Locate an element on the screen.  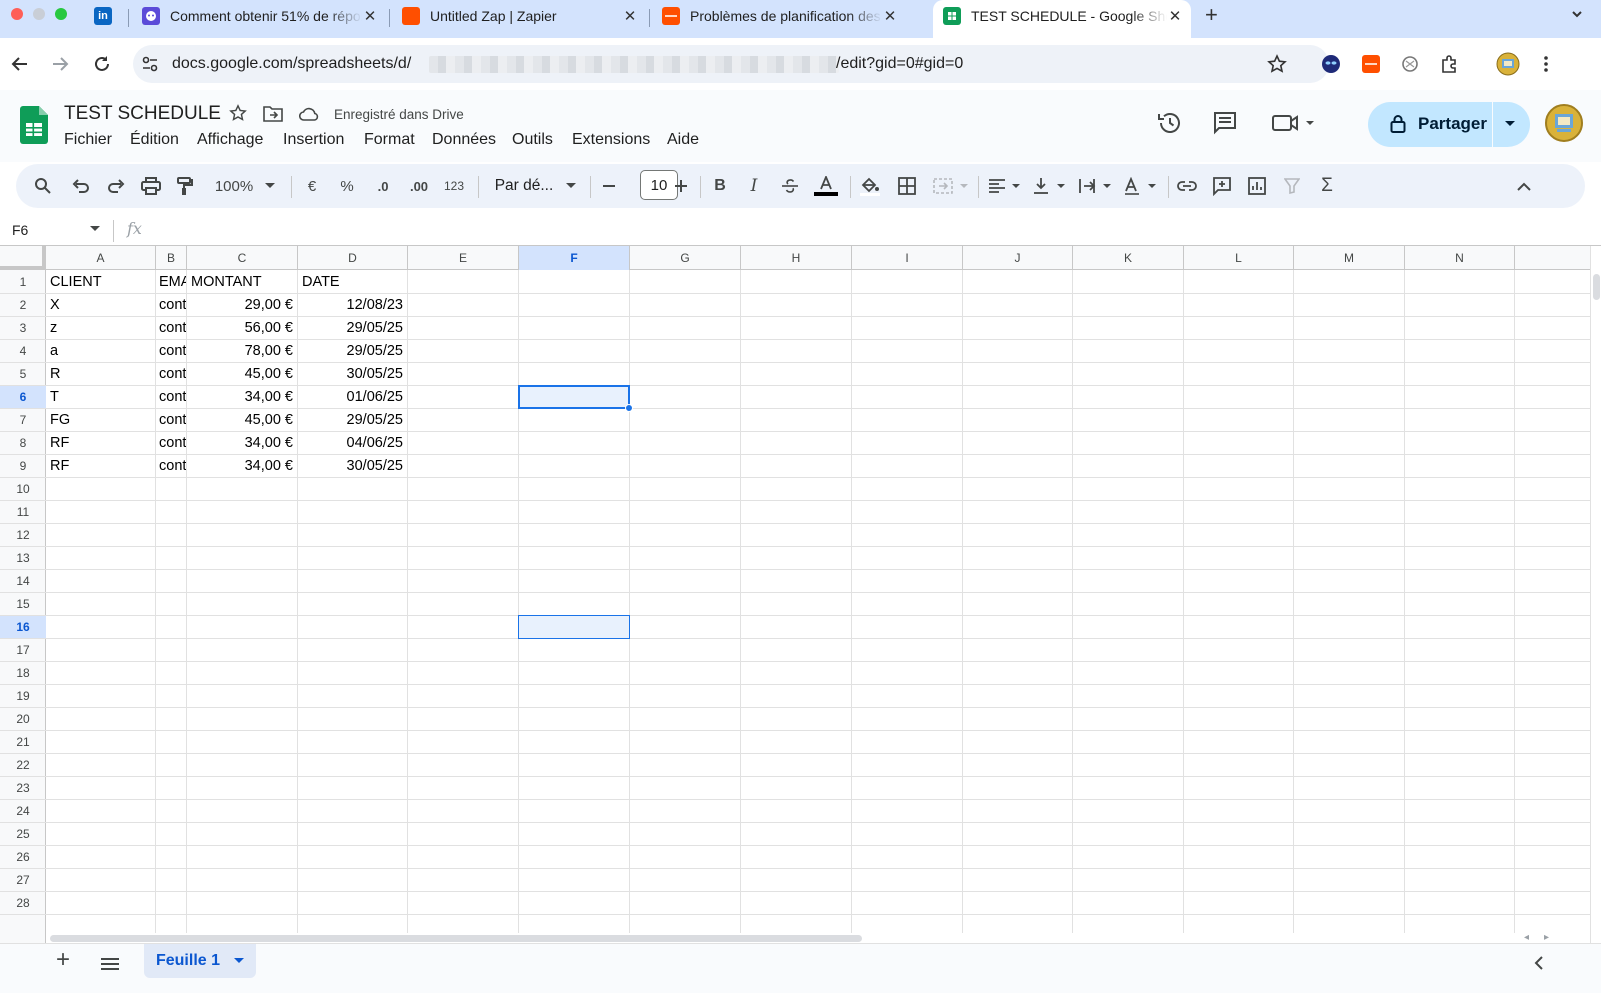
close-window-button is located at coordinates (17, 14).